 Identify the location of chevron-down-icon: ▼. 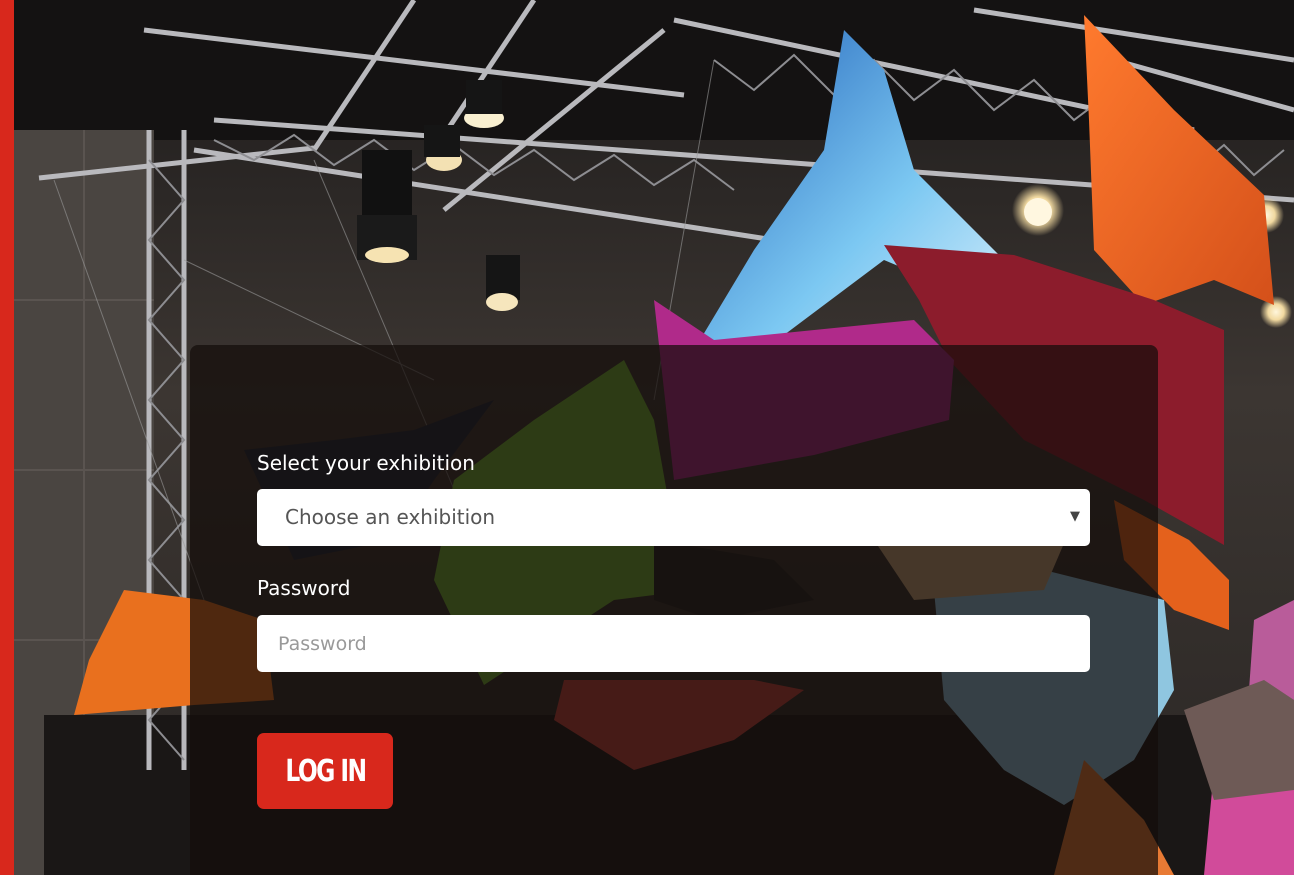
(1075, 516).